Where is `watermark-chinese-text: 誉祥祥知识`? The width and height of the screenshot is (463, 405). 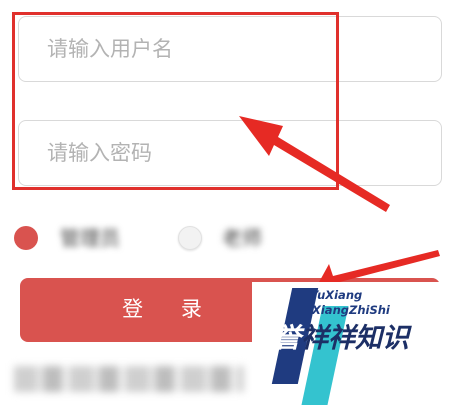
watermark-chinese-text: 誉祥祥知识 is located at coordinates (341, 339).